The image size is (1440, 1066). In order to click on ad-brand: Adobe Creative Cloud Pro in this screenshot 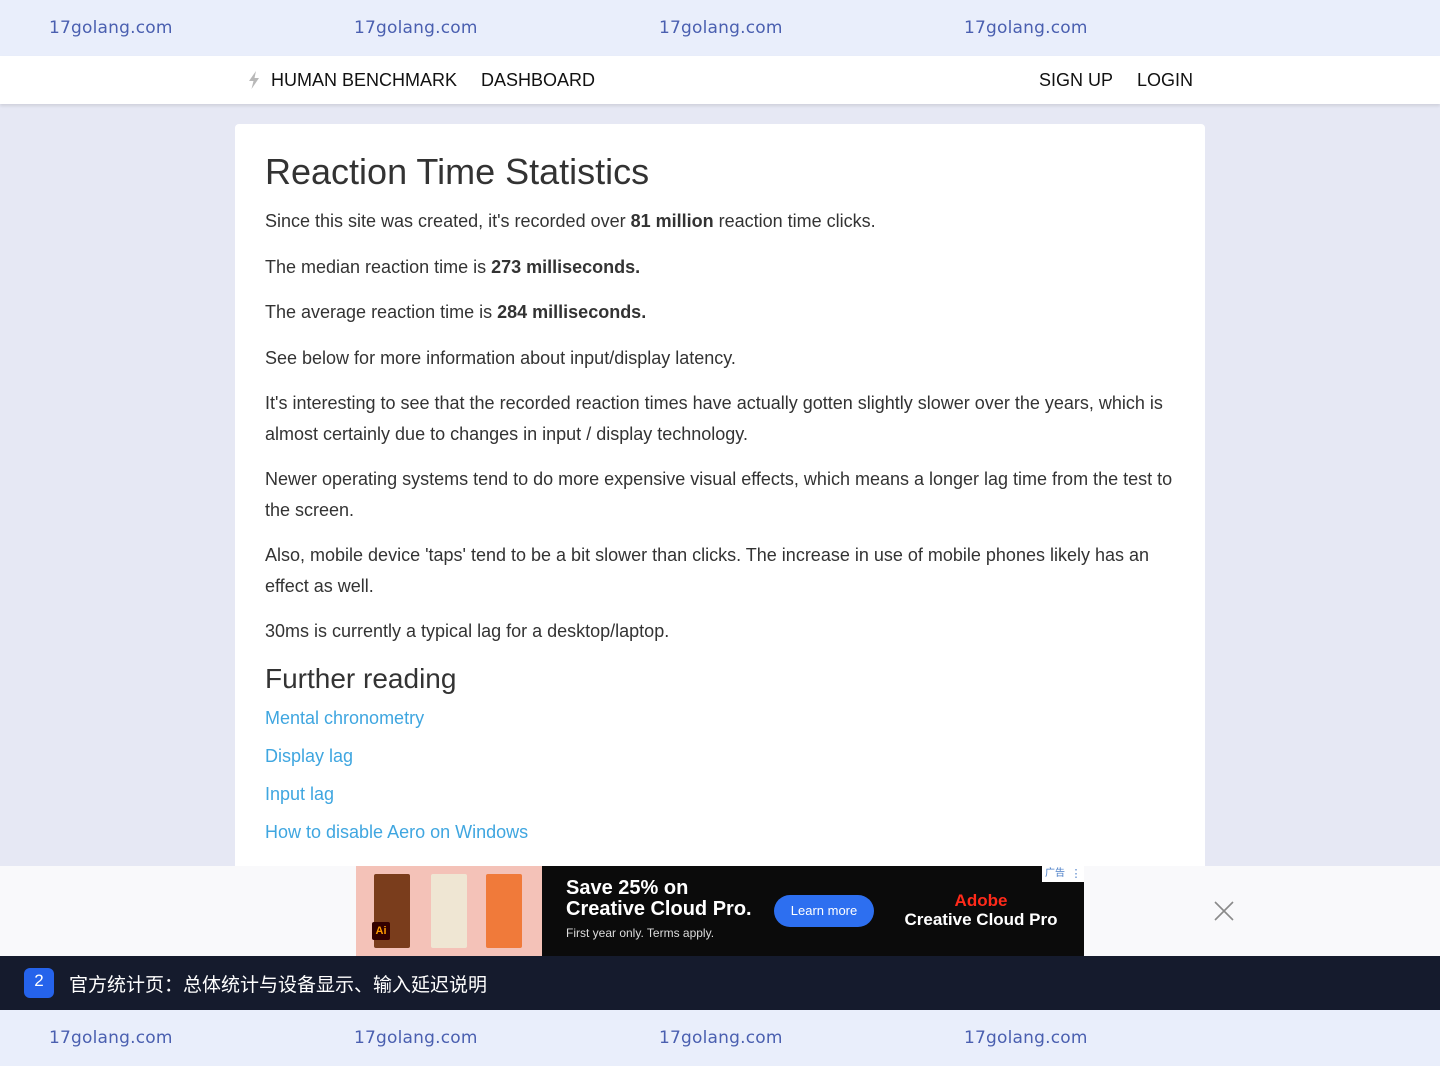, I will do `click(981, 910)`.